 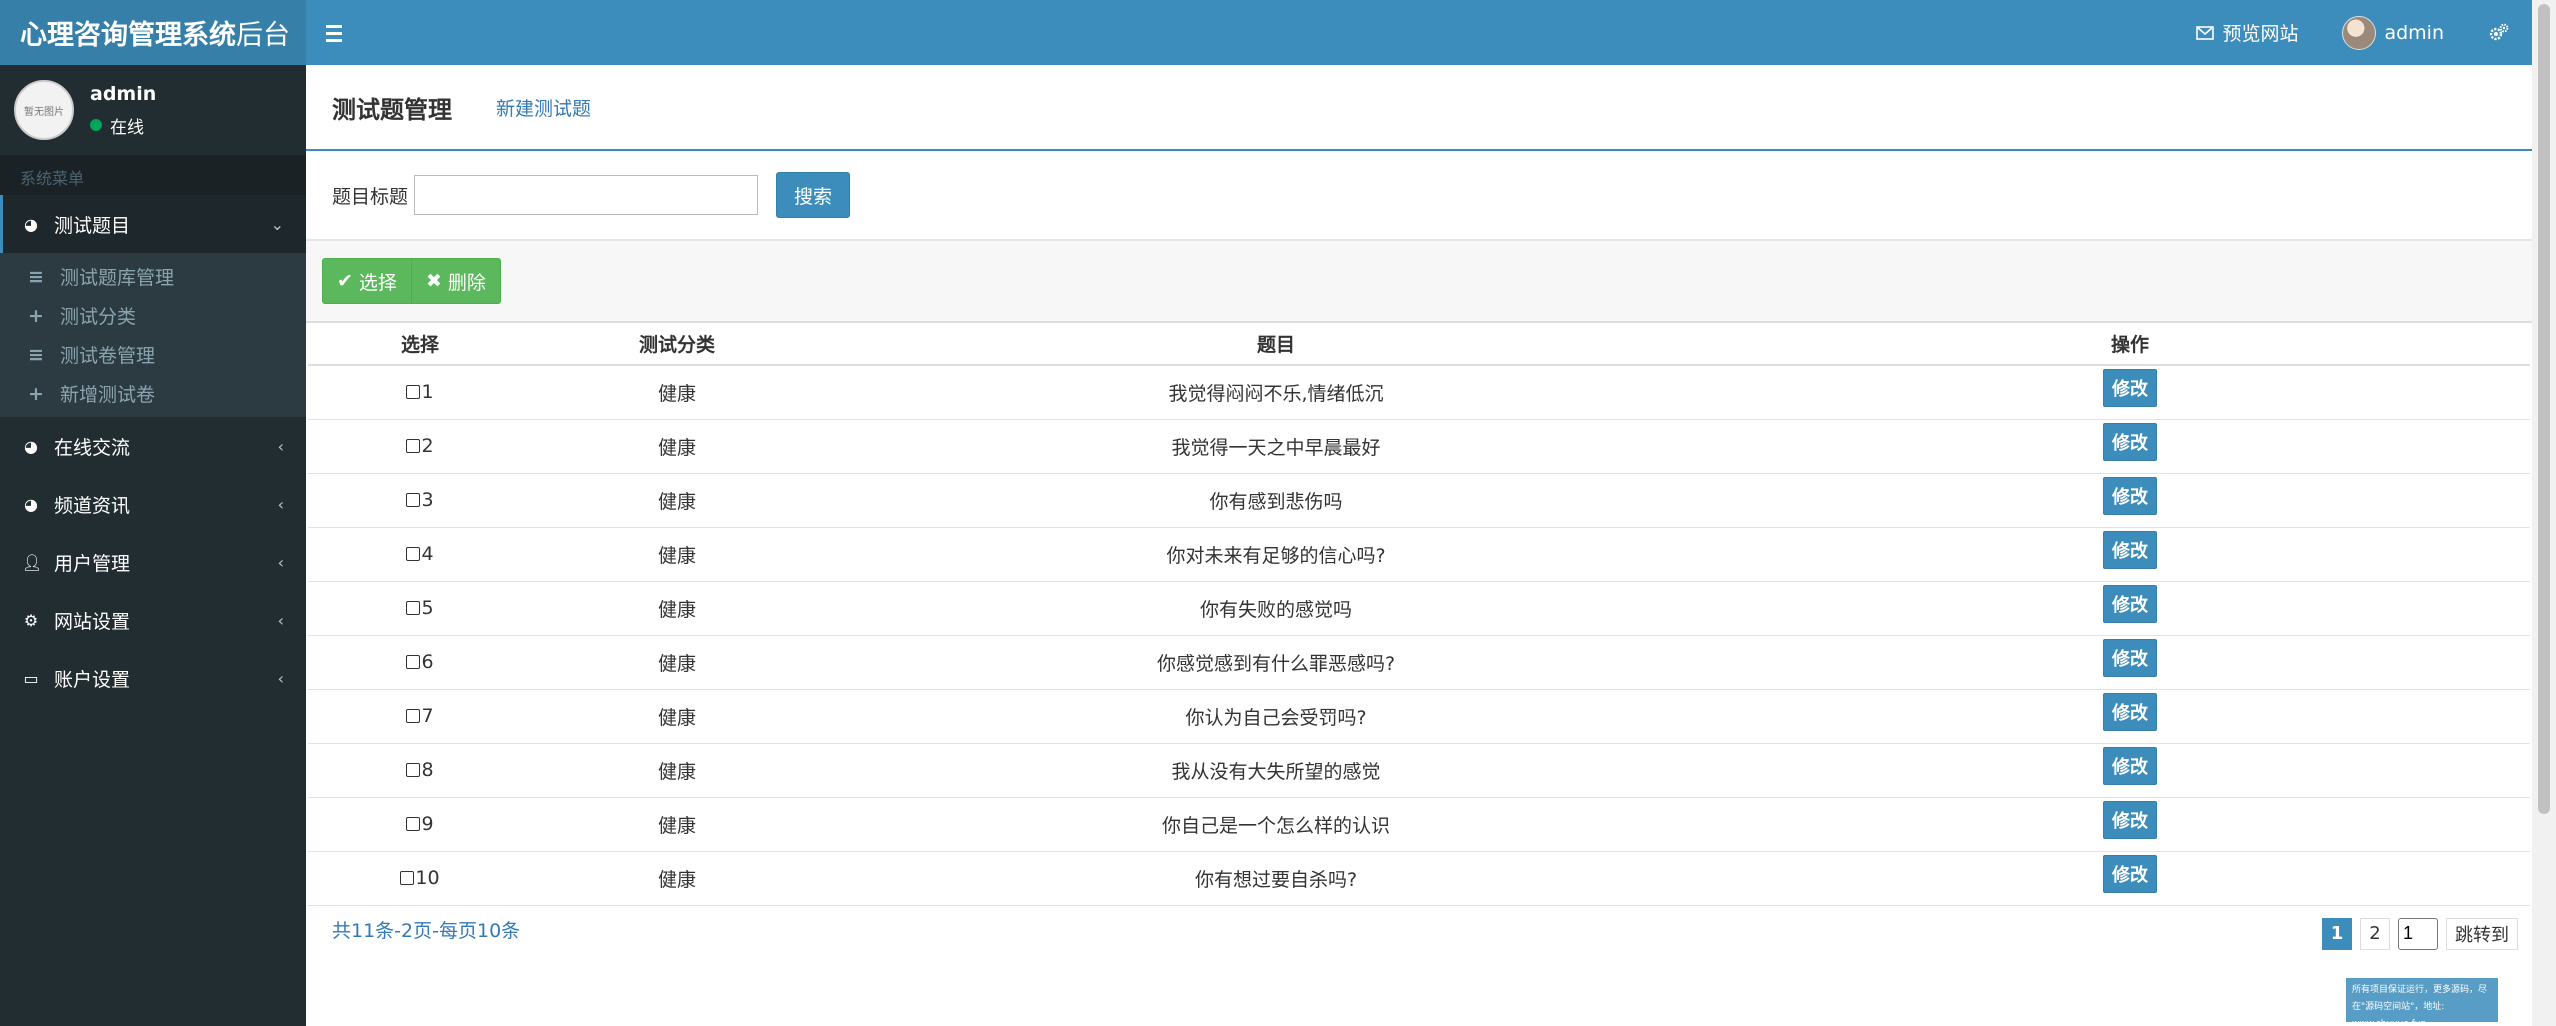 I want to click on table-row: 10 健康 你有想过要自杀吗? 修改, so click(x=1419, y=878).